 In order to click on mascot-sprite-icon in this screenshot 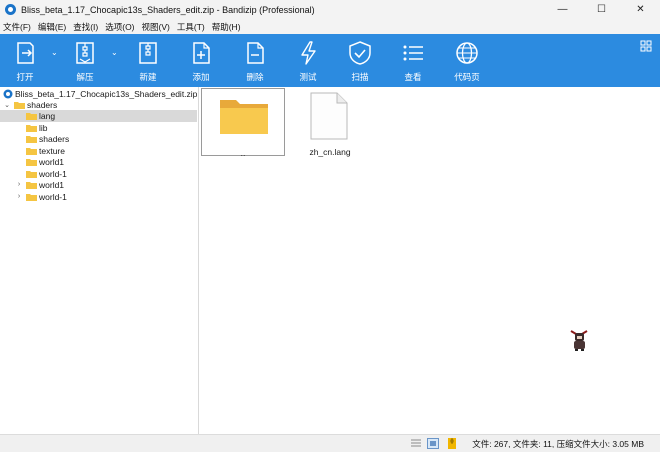, I will do `click(579, 340)`.